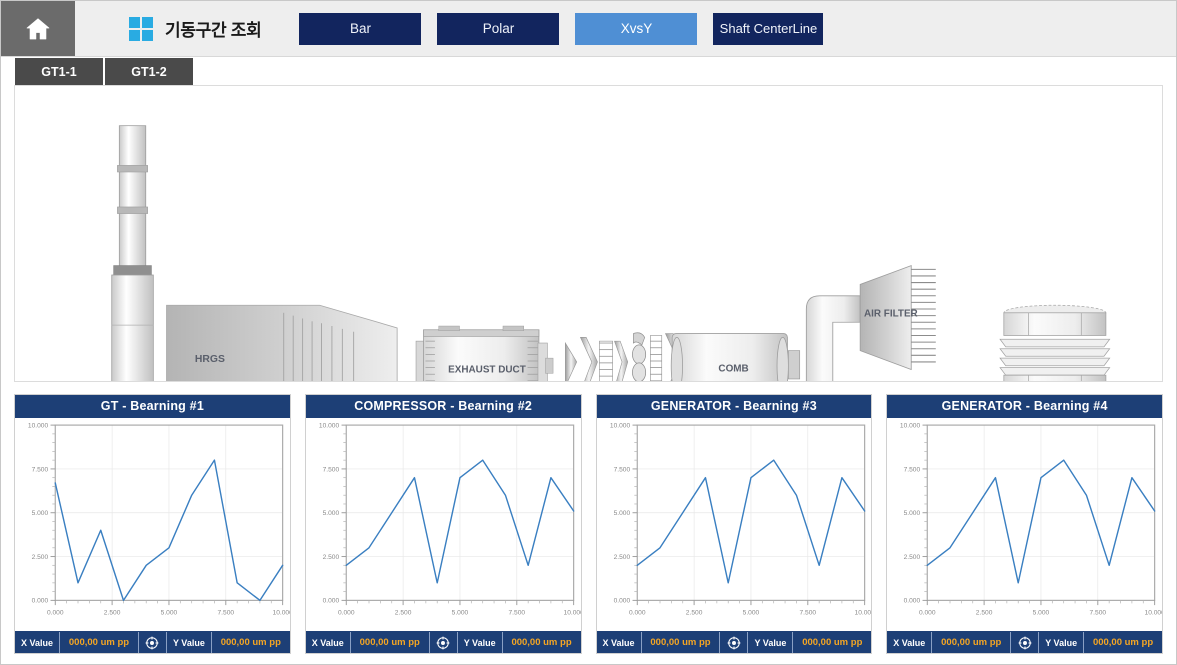  I want to click on view-mode-buttons: Bar Polar XvsY Shaft CenterLine, so click(561, 28).